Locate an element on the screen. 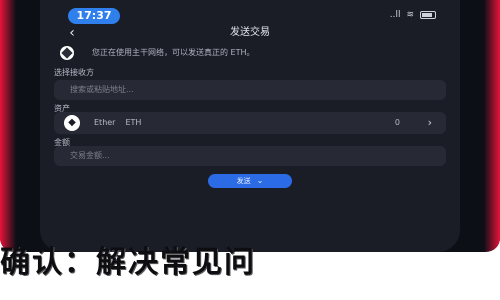  page-title: 发送交易 is located at coordinates (250, 32).